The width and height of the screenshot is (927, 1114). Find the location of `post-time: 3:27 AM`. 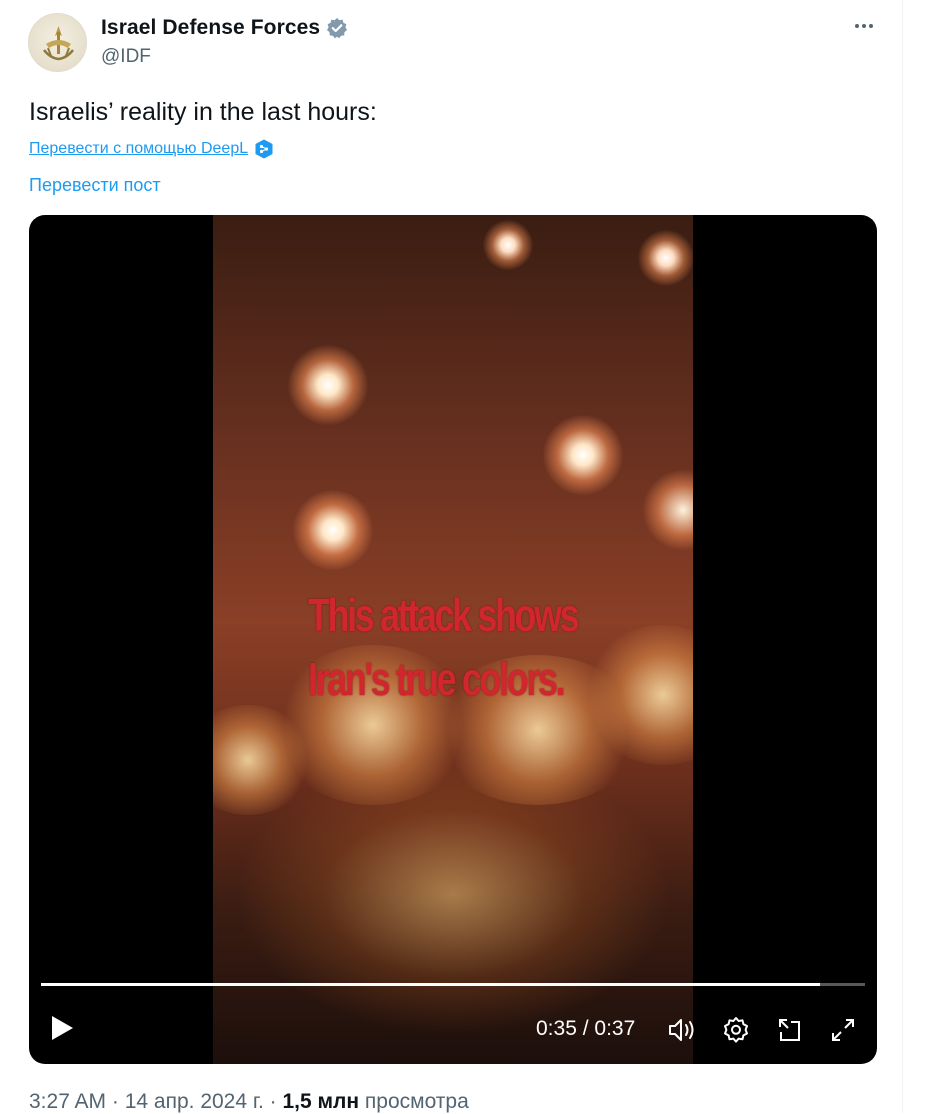

post-time: 3:27 AM is located at coordinates (67, 1101).